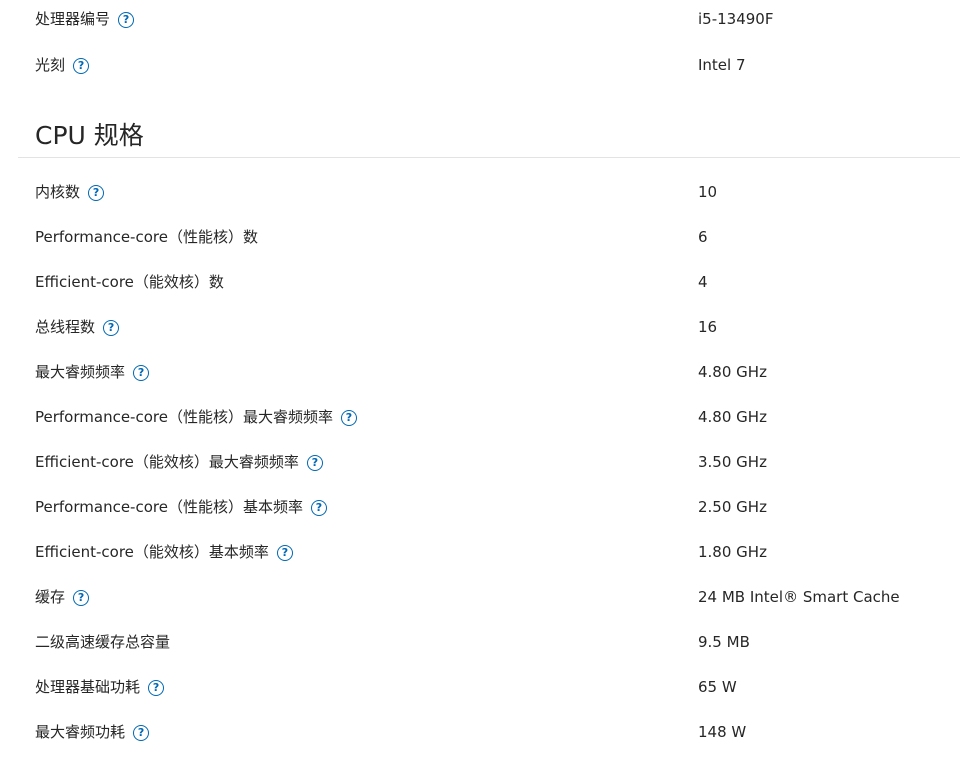 The width and height of the screenshot is (960, 773). I want to click on spec-row-max-turbo-power: 最大睿频功耗? 148 W, so click(480, 732).